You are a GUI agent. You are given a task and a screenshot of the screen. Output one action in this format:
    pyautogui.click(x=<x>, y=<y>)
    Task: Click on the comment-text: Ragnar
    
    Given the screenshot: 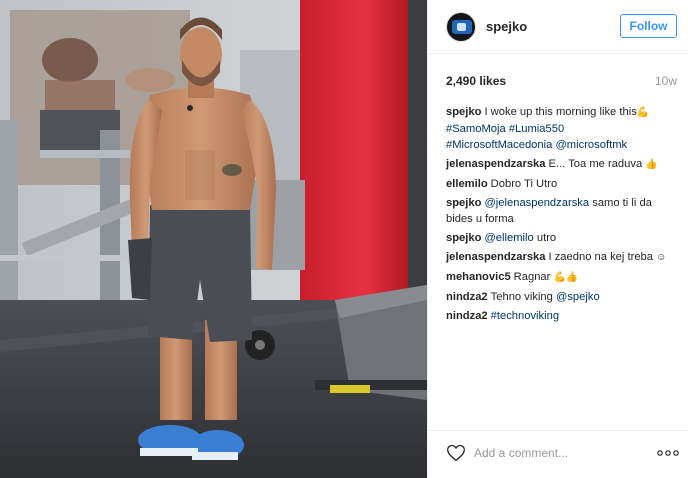 What is the action you would take?
    pyautogui.click(x=532, y=277)
    